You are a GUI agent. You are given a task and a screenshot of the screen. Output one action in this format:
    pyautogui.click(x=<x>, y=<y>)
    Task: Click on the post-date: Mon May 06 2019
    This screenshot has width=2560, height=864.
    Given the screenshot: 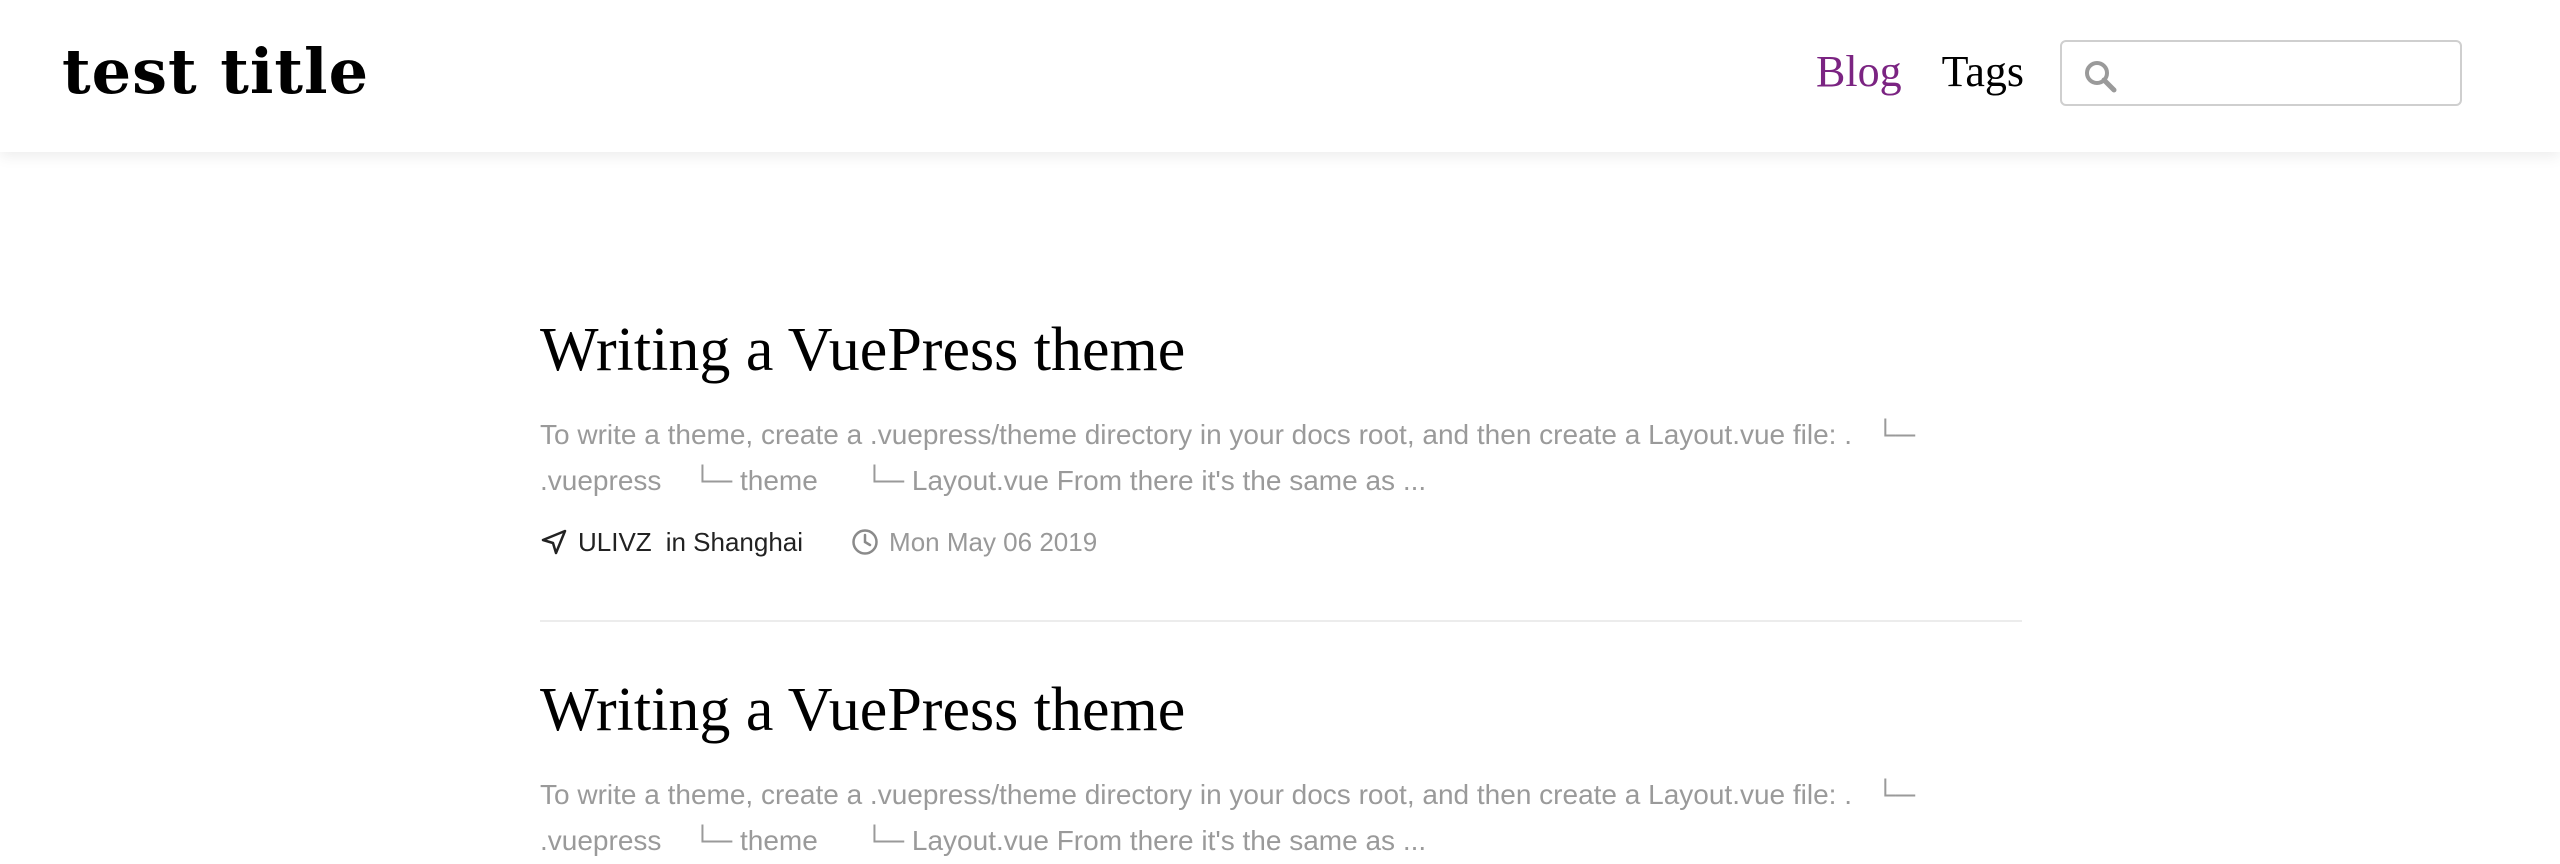 What is the action you would take?
    pyautogui.click(x=974, y=542)
    